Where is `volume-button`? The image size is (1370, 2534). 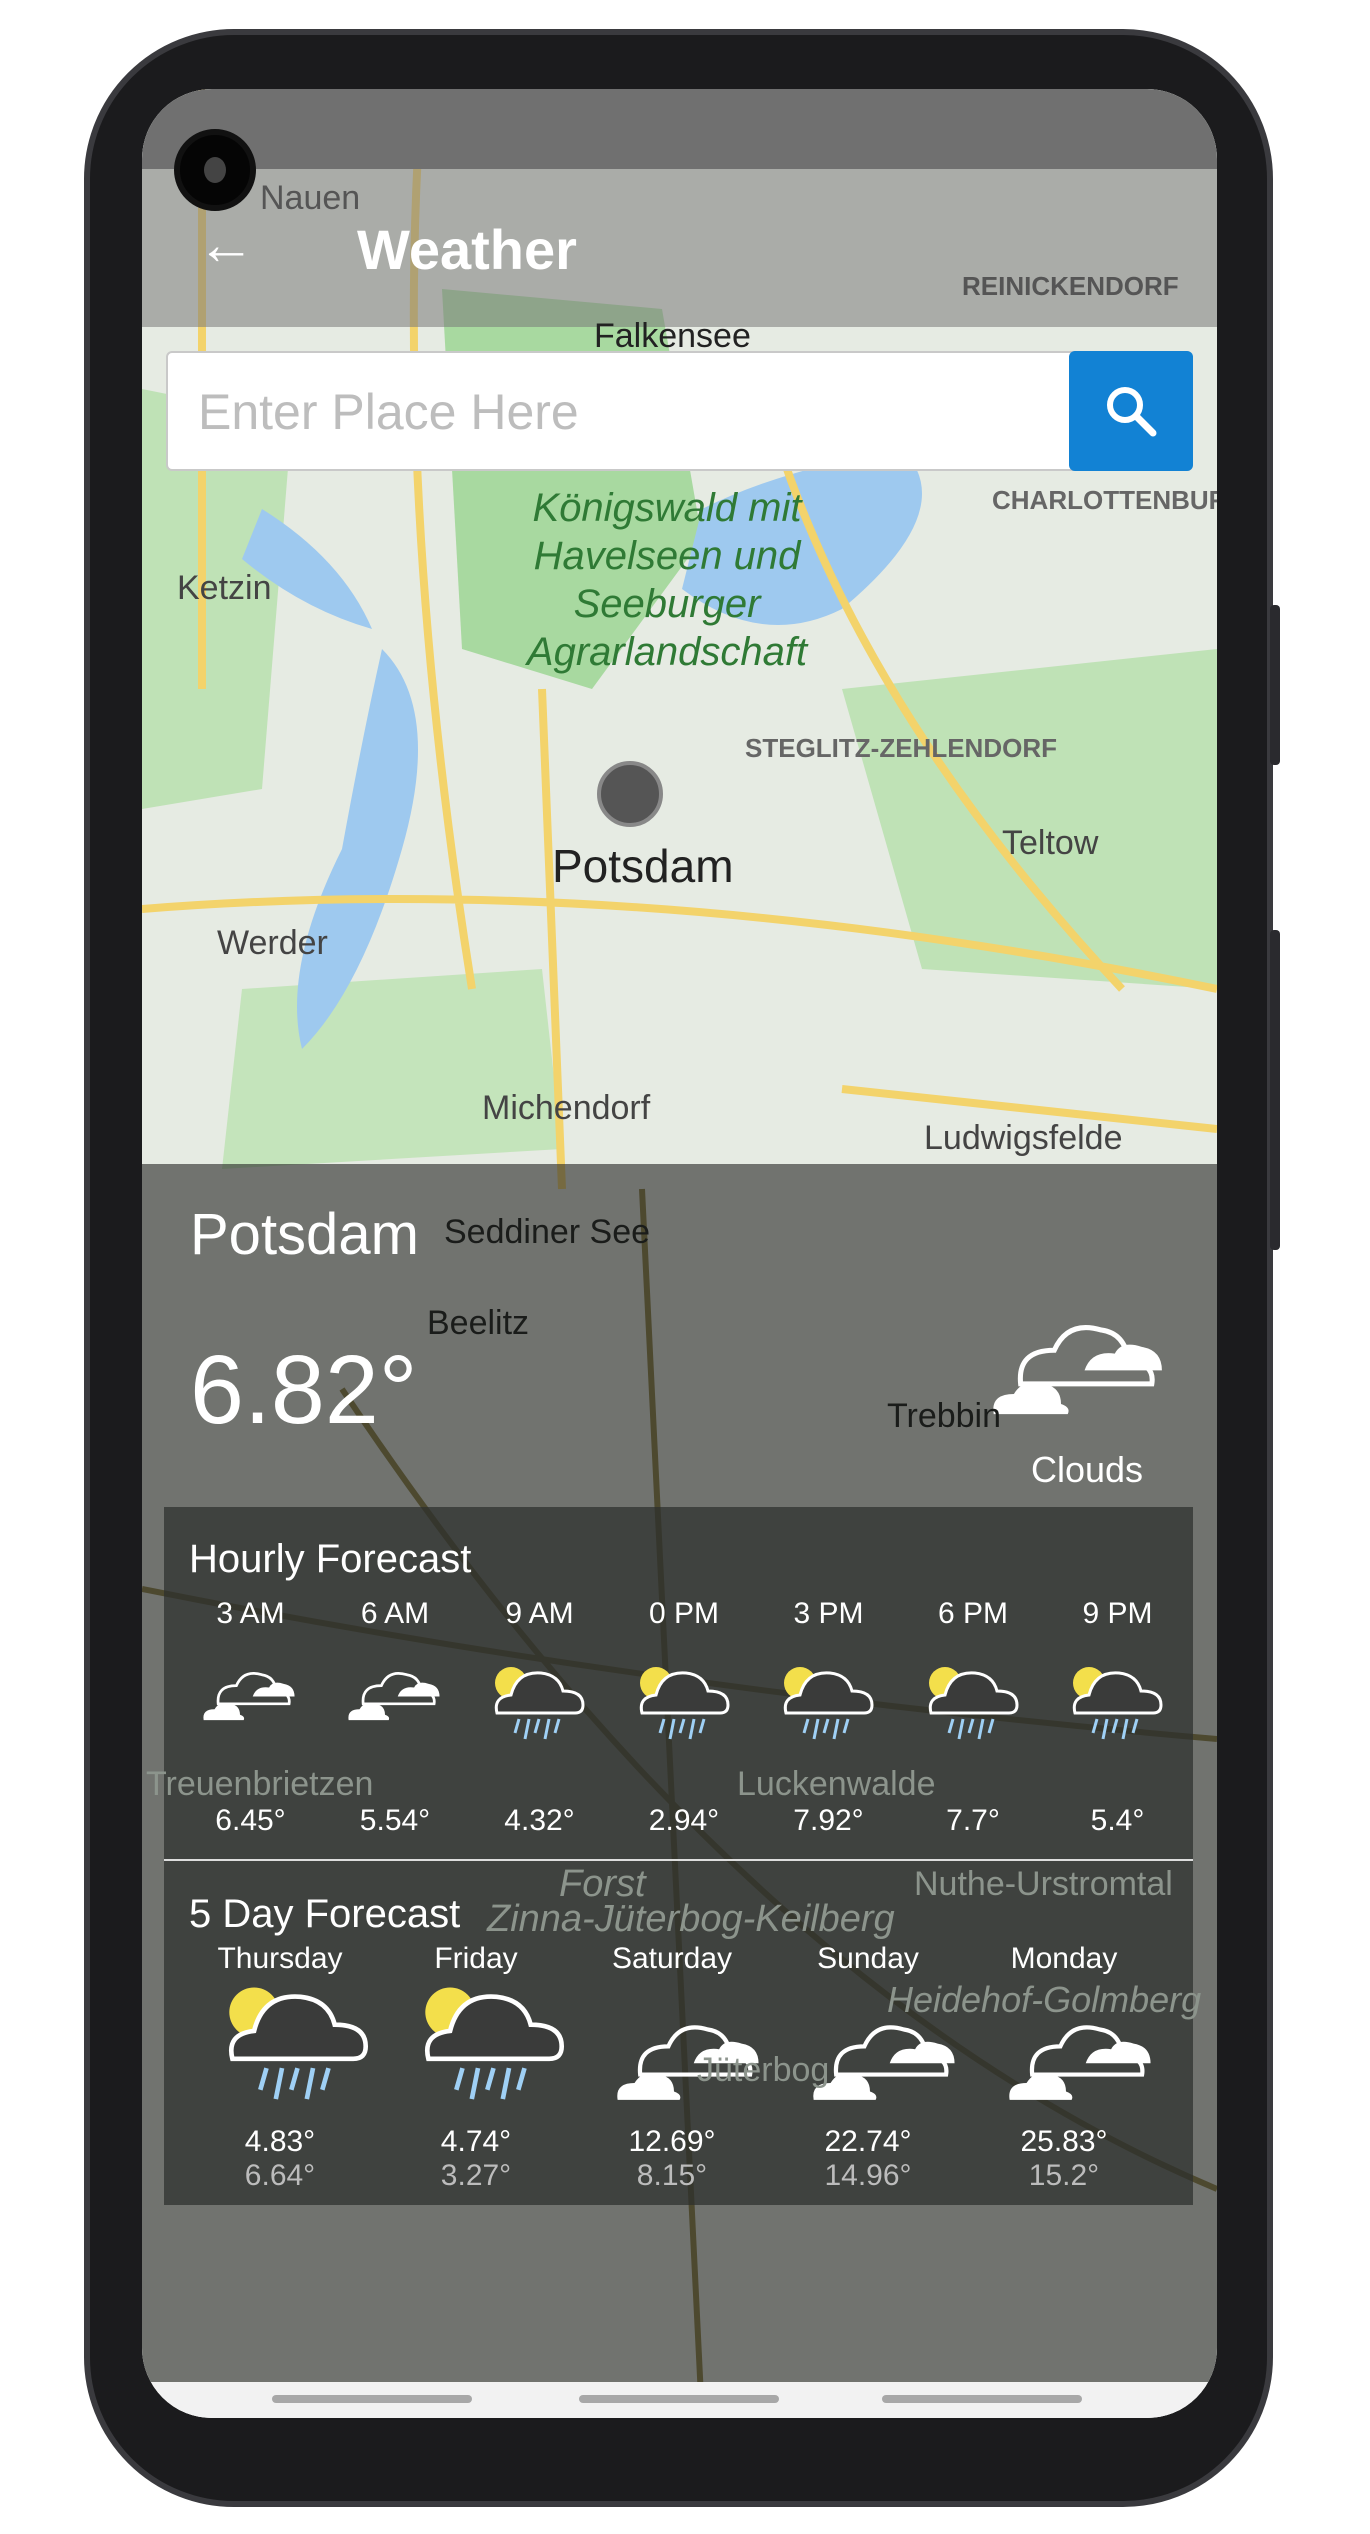
volume-button is located at coordinates (1275, 685).